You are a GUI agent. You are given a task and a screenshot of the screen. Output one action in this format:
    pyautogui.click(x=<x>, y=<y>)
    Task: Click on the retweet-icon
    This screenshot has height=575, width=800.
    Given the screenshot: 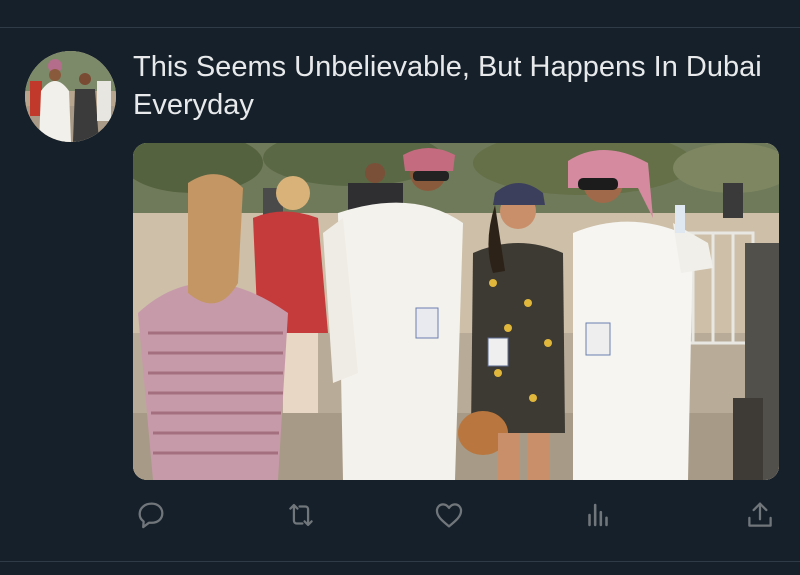 What is the action you would take?
    pyautogui.click(x=301, y=515)
    